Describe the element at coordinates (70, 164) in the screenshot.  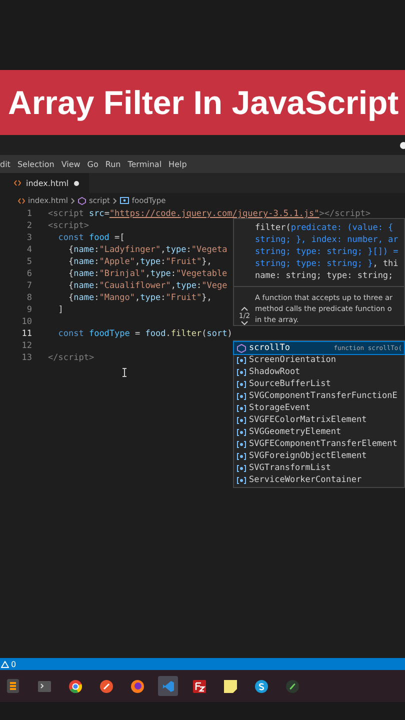
I see `menu-item: View` at that location.